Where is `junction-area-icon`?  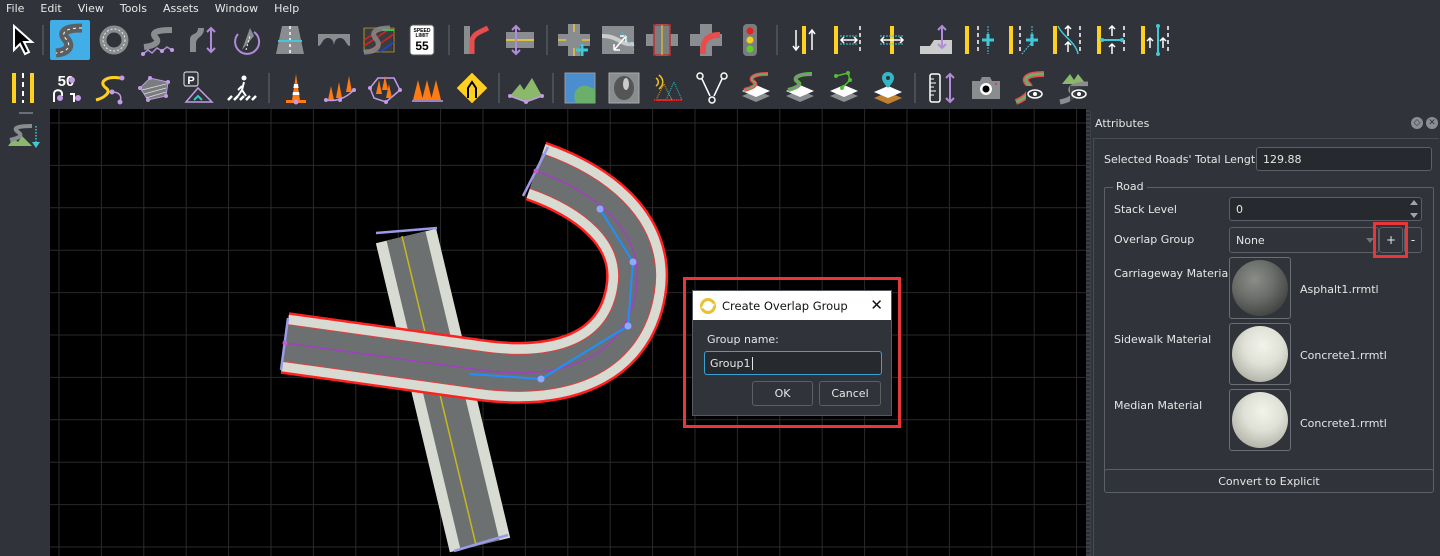 junction-area-icon is located at coordinates (662, 40).